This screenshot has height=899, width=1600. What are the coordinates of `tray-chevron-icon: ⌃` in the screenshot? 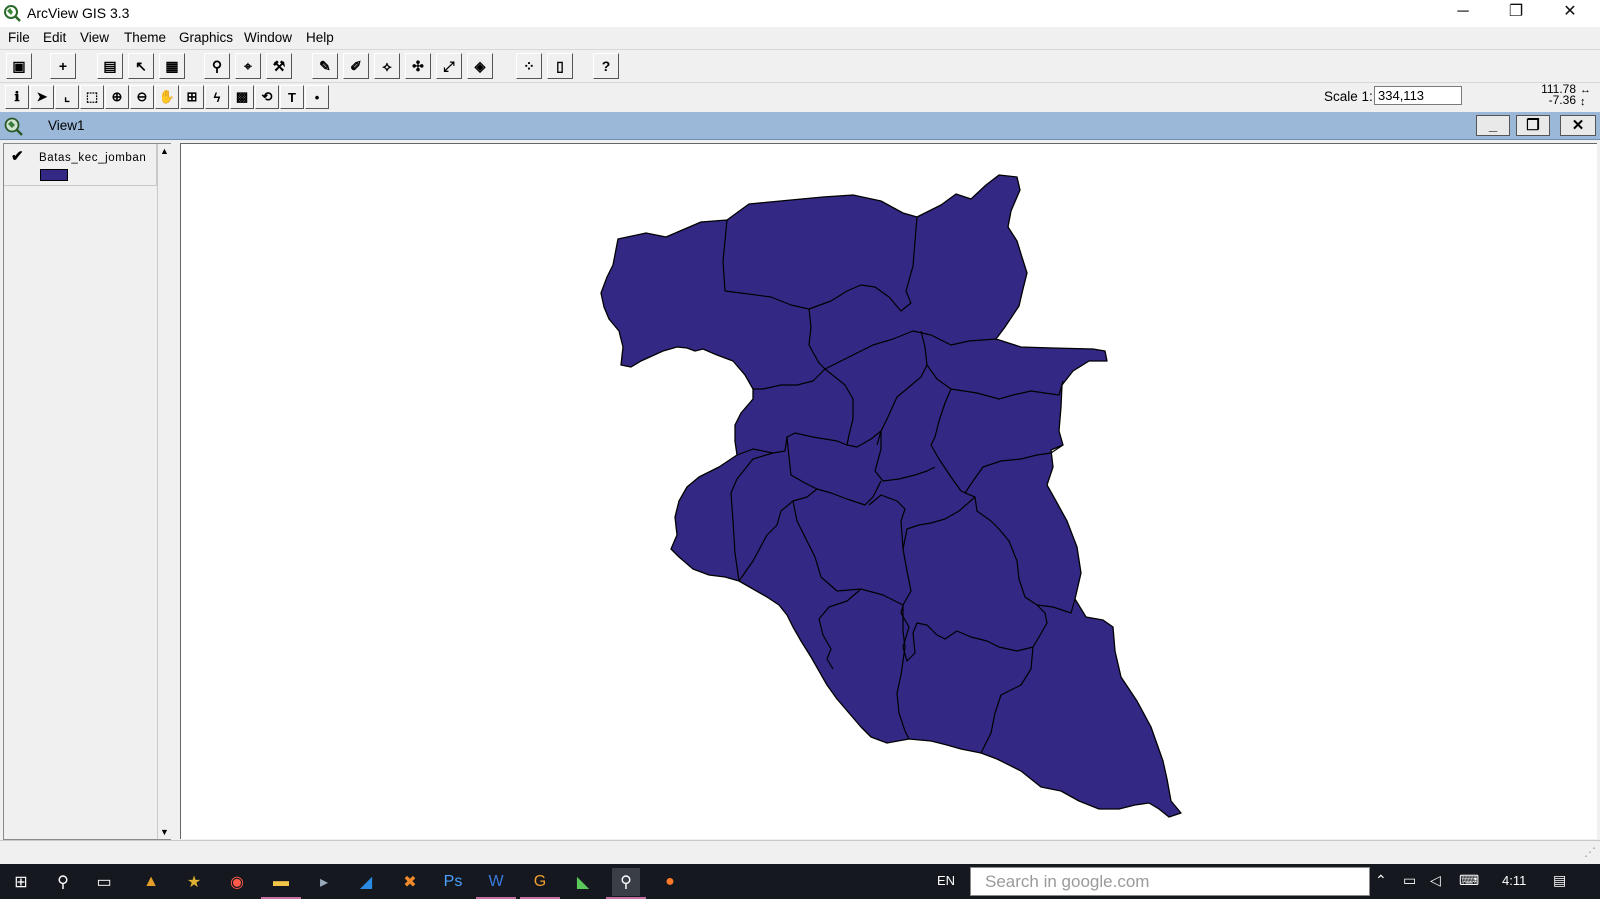 It's located at (1381, 880).